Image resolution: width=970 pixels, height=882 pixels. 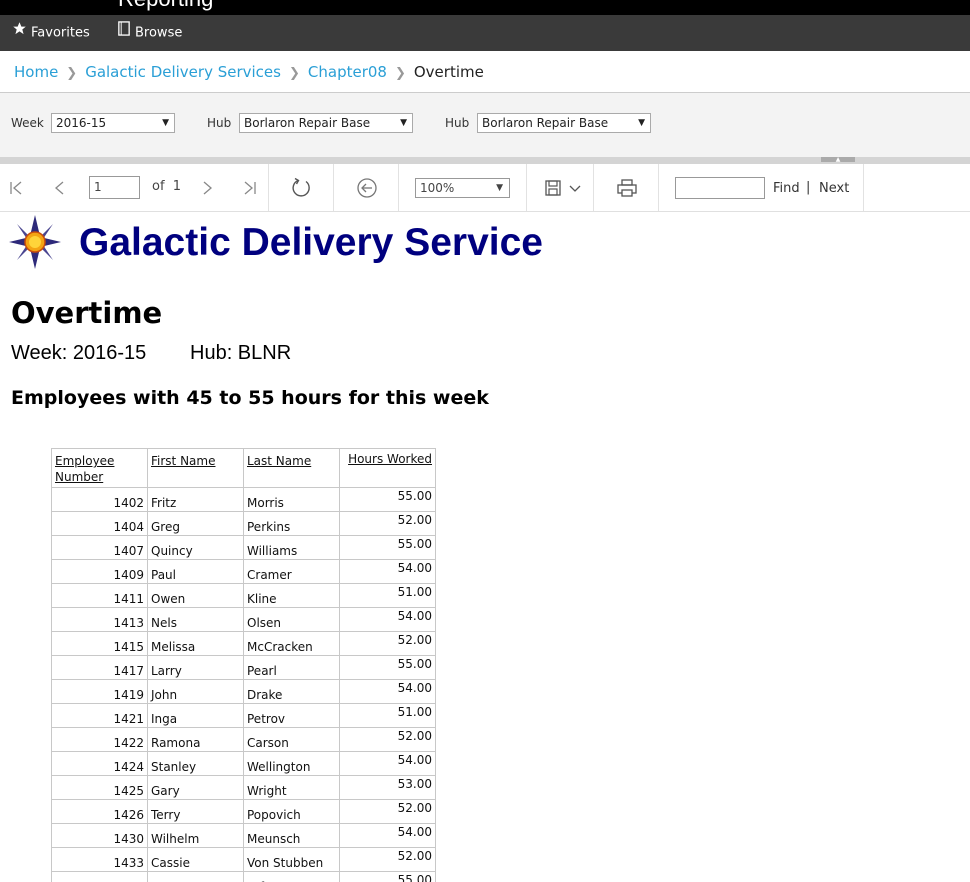 I want to click on favorites-button: Favorites, so click(x=51, y=33).